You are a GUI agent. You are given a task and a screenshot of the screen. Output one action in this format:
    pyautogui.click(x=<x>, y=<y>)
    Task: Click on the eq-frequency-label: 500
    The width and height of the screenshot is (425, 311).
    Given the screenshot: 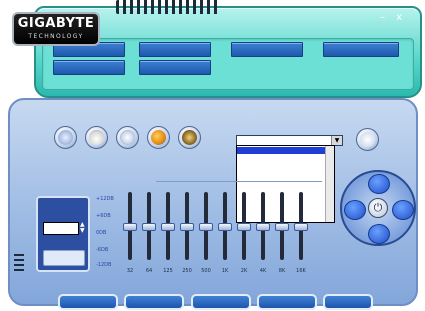 What is the action you would take?
    pyautogui.click(x=206, y=271)
    